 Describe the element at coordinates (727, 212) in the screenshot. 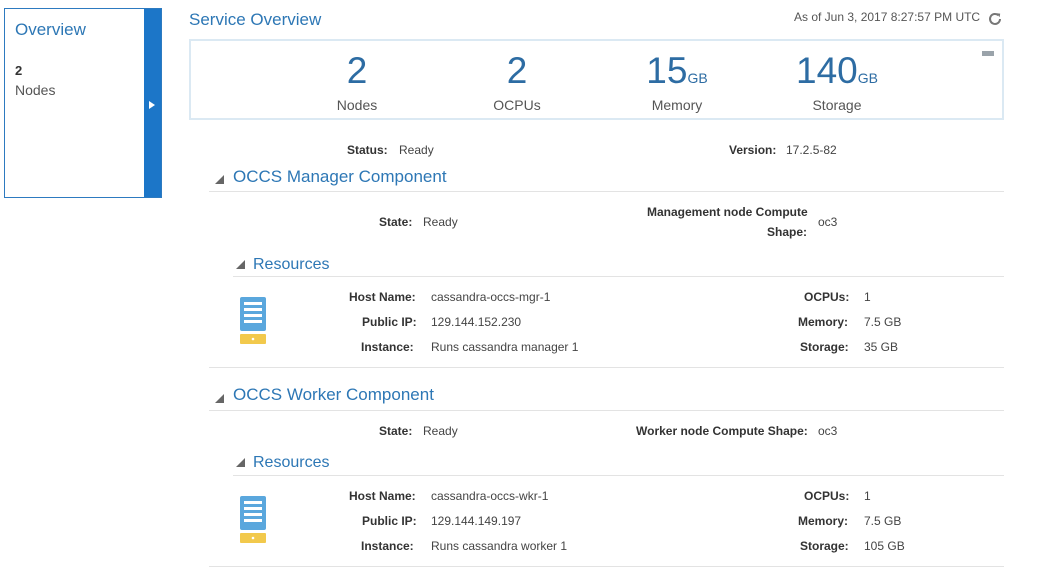

I see `manager-shape-label: Management node Compute` at that location.